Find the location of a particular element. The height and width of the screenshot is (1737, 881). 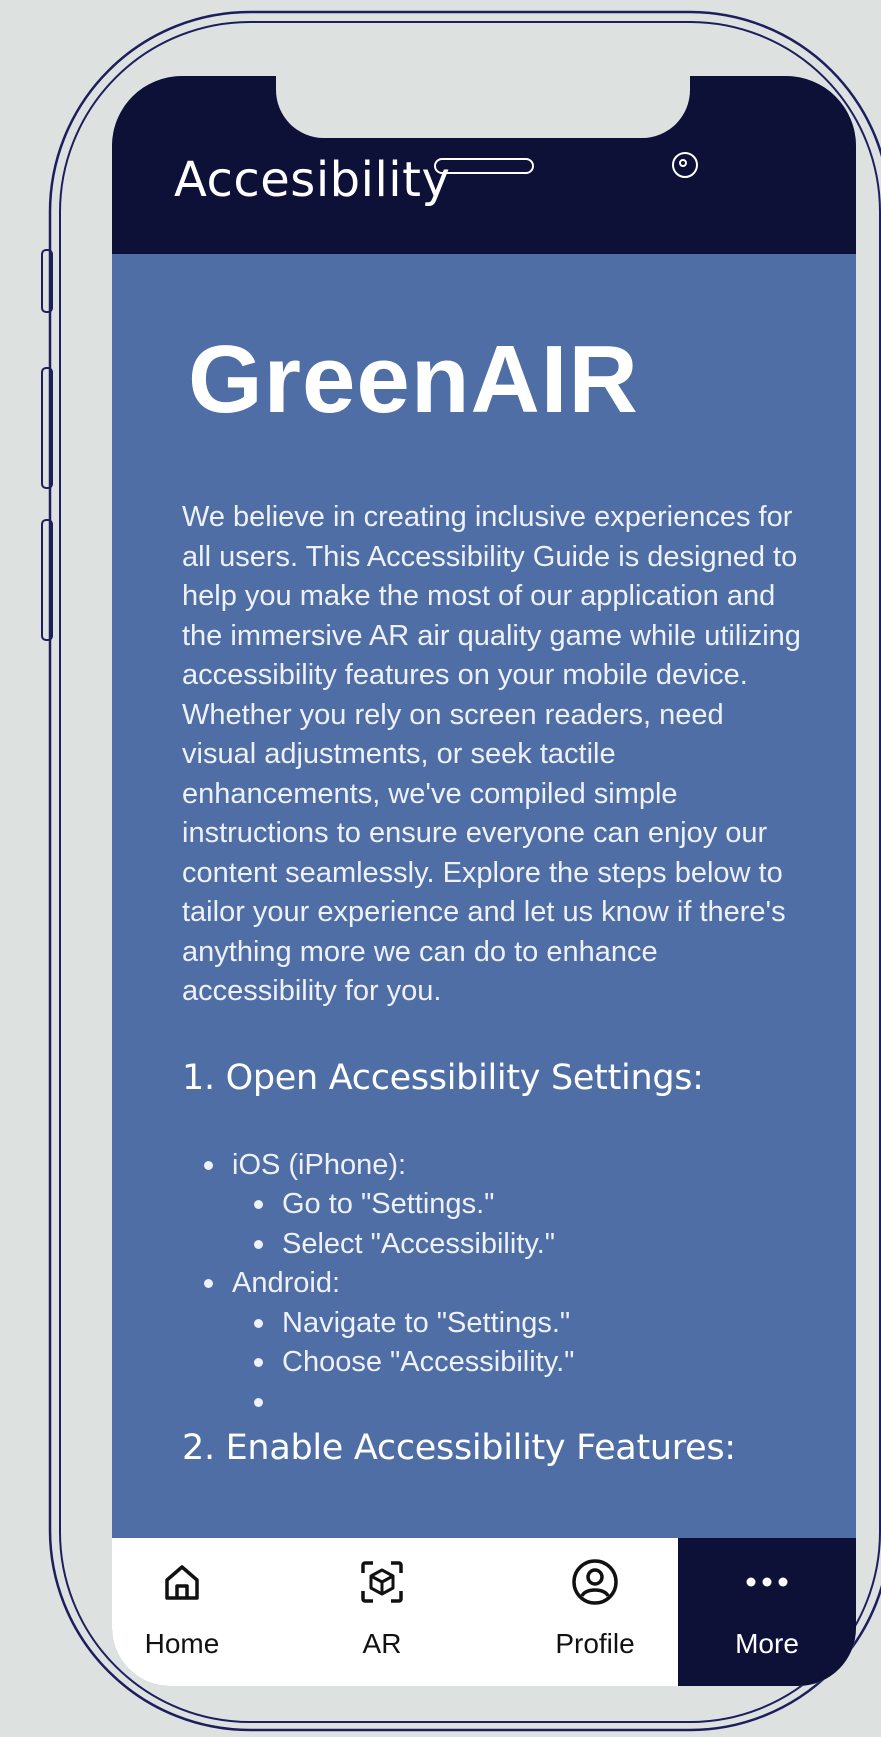

brand-title: GreenAIR is located at coordinates (413, 379).